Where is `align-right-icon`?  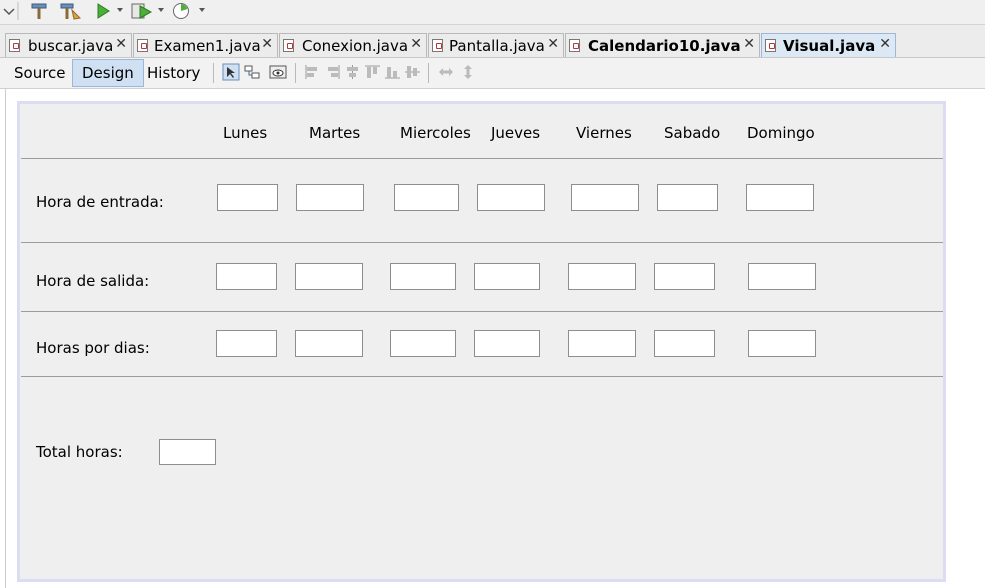 align-right-icon is located at coordinates (332, 72).